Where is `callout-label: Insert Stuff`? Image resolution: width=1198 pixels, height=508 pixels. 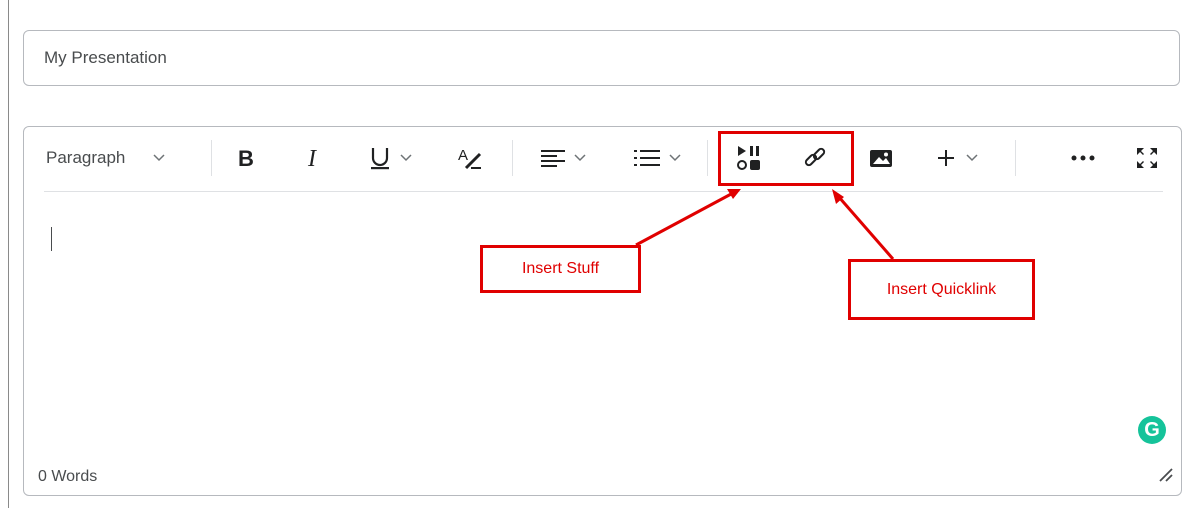 callout-label: Insert Stuff is located at coordinates (560, 268).